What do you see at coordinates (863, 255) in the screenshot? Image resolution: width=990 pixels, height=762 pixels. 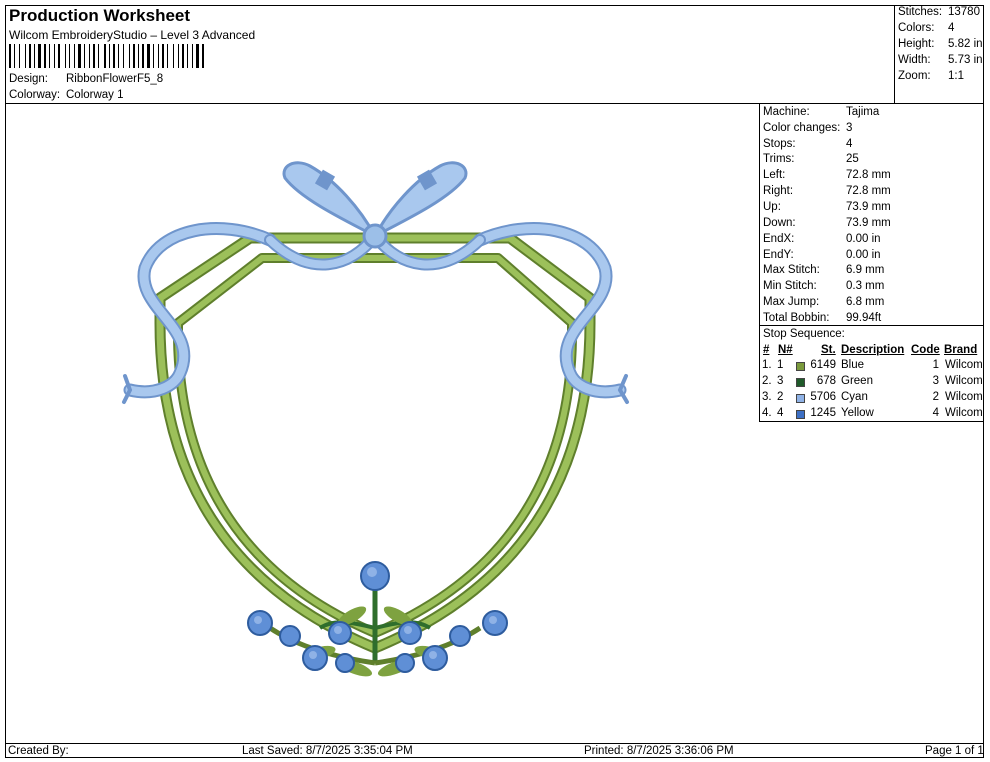 I see `endy-value: 0.00 in` at bounding box center [863, 255].